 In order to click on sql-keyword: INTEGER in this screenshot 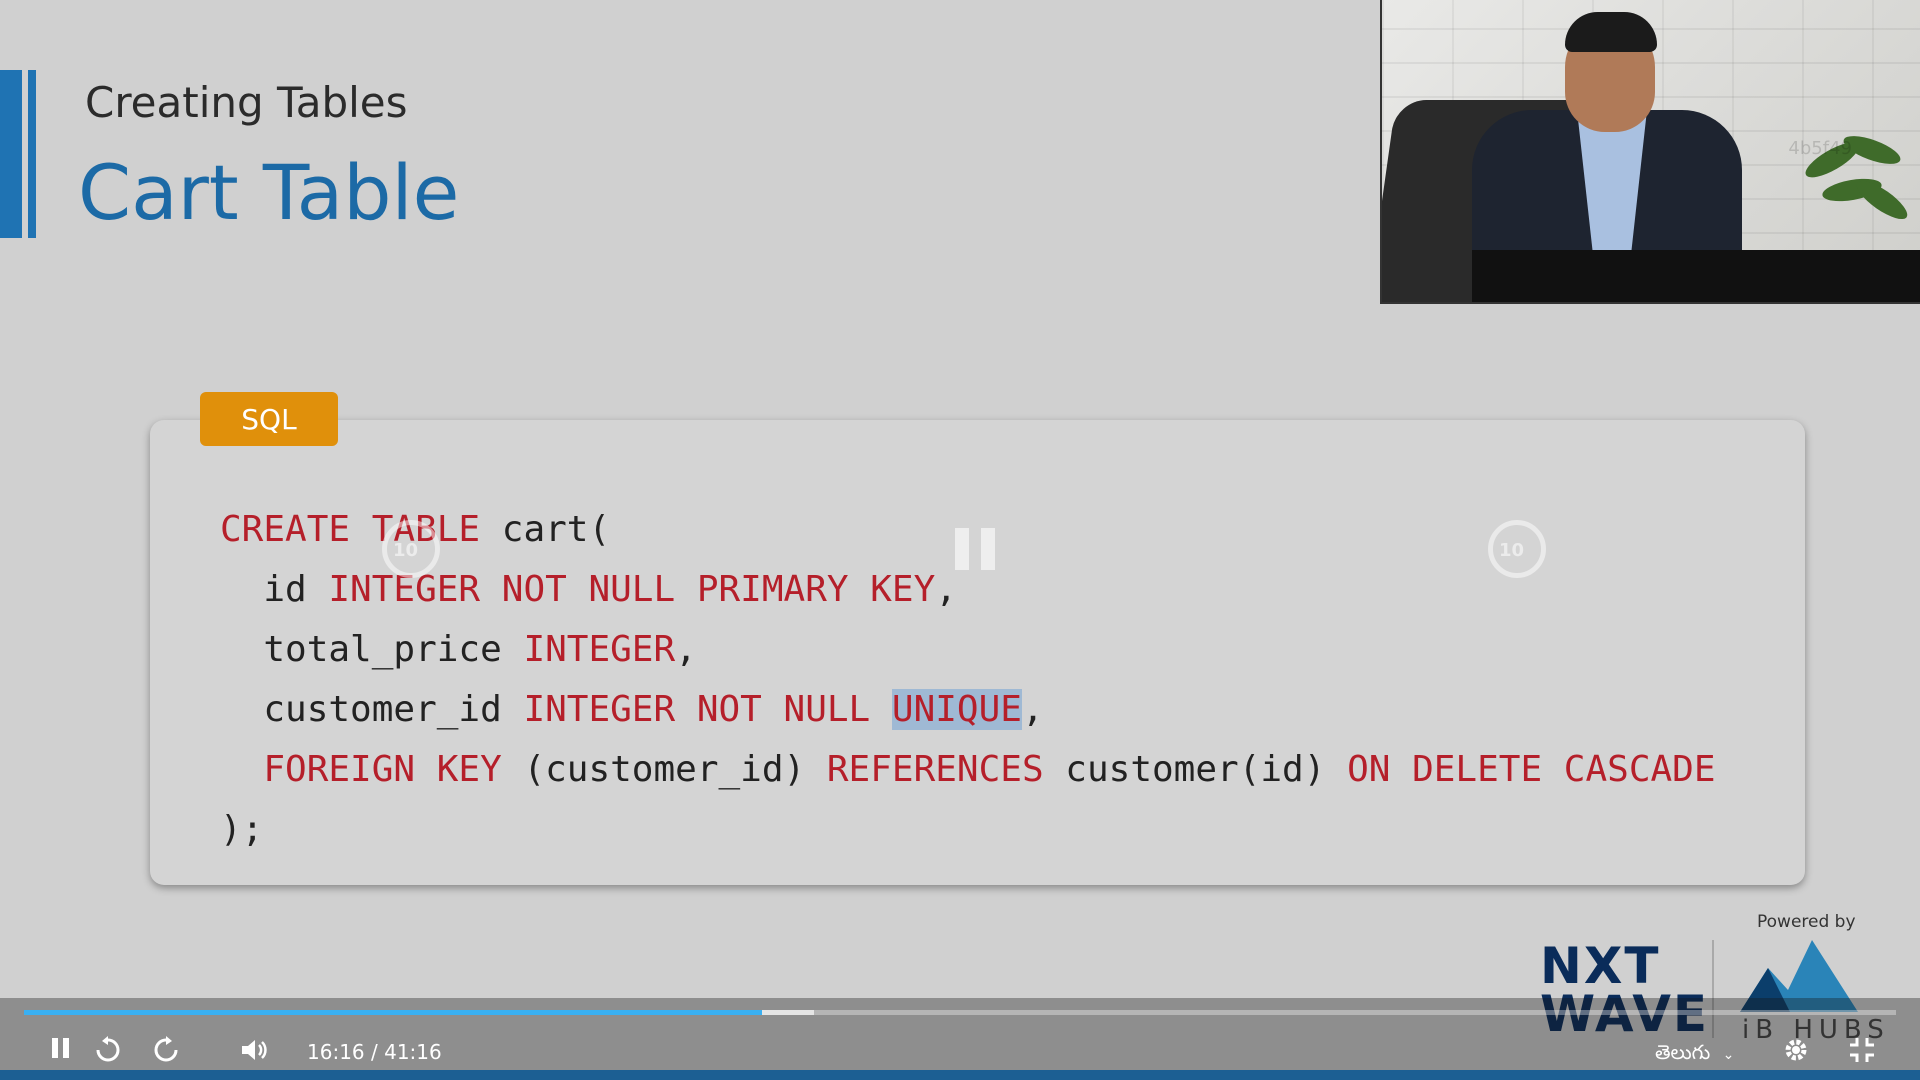, I will do `click(599, 649)`.